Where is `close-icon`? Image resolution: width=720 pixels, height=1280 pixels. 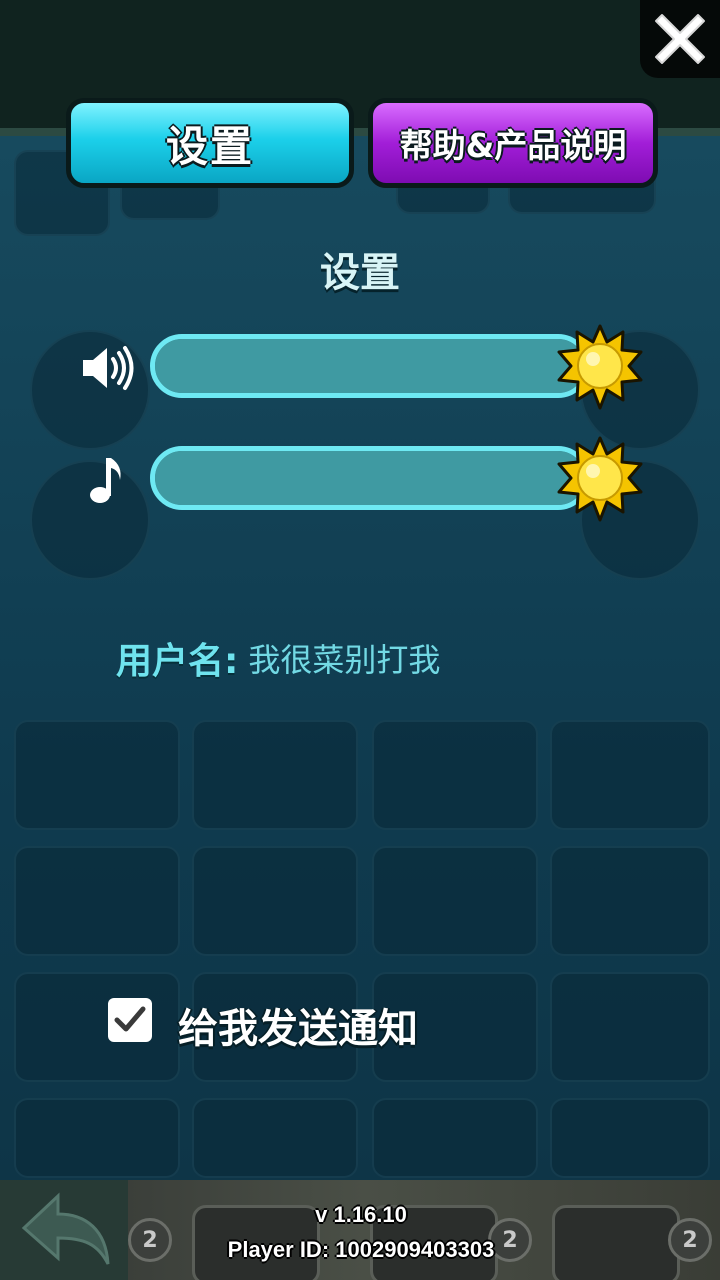 close-icon is located at coordinates (680, 39).